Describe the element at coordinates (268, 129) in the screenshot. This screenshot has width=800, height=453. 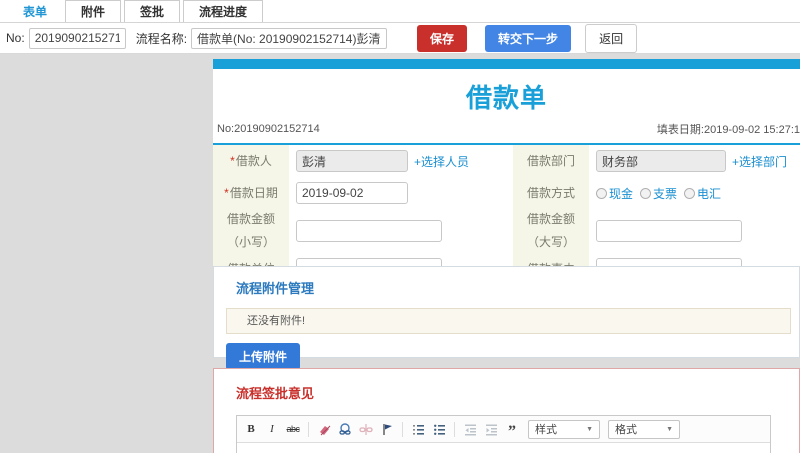
I see `form-no-text: No:20190902152714` at that location.